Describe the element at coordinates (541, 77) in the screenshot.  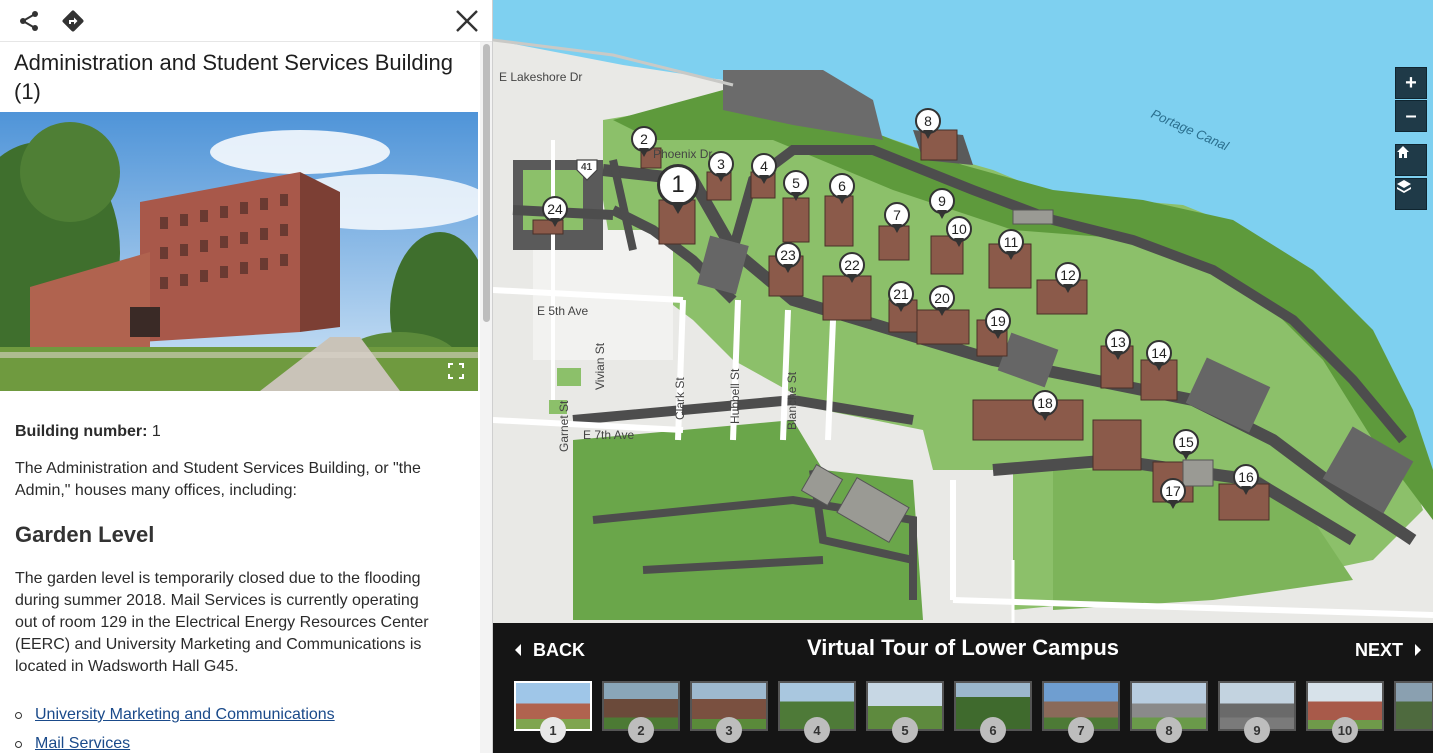
I see `street-label: E Lakeshore Dr` at that location.